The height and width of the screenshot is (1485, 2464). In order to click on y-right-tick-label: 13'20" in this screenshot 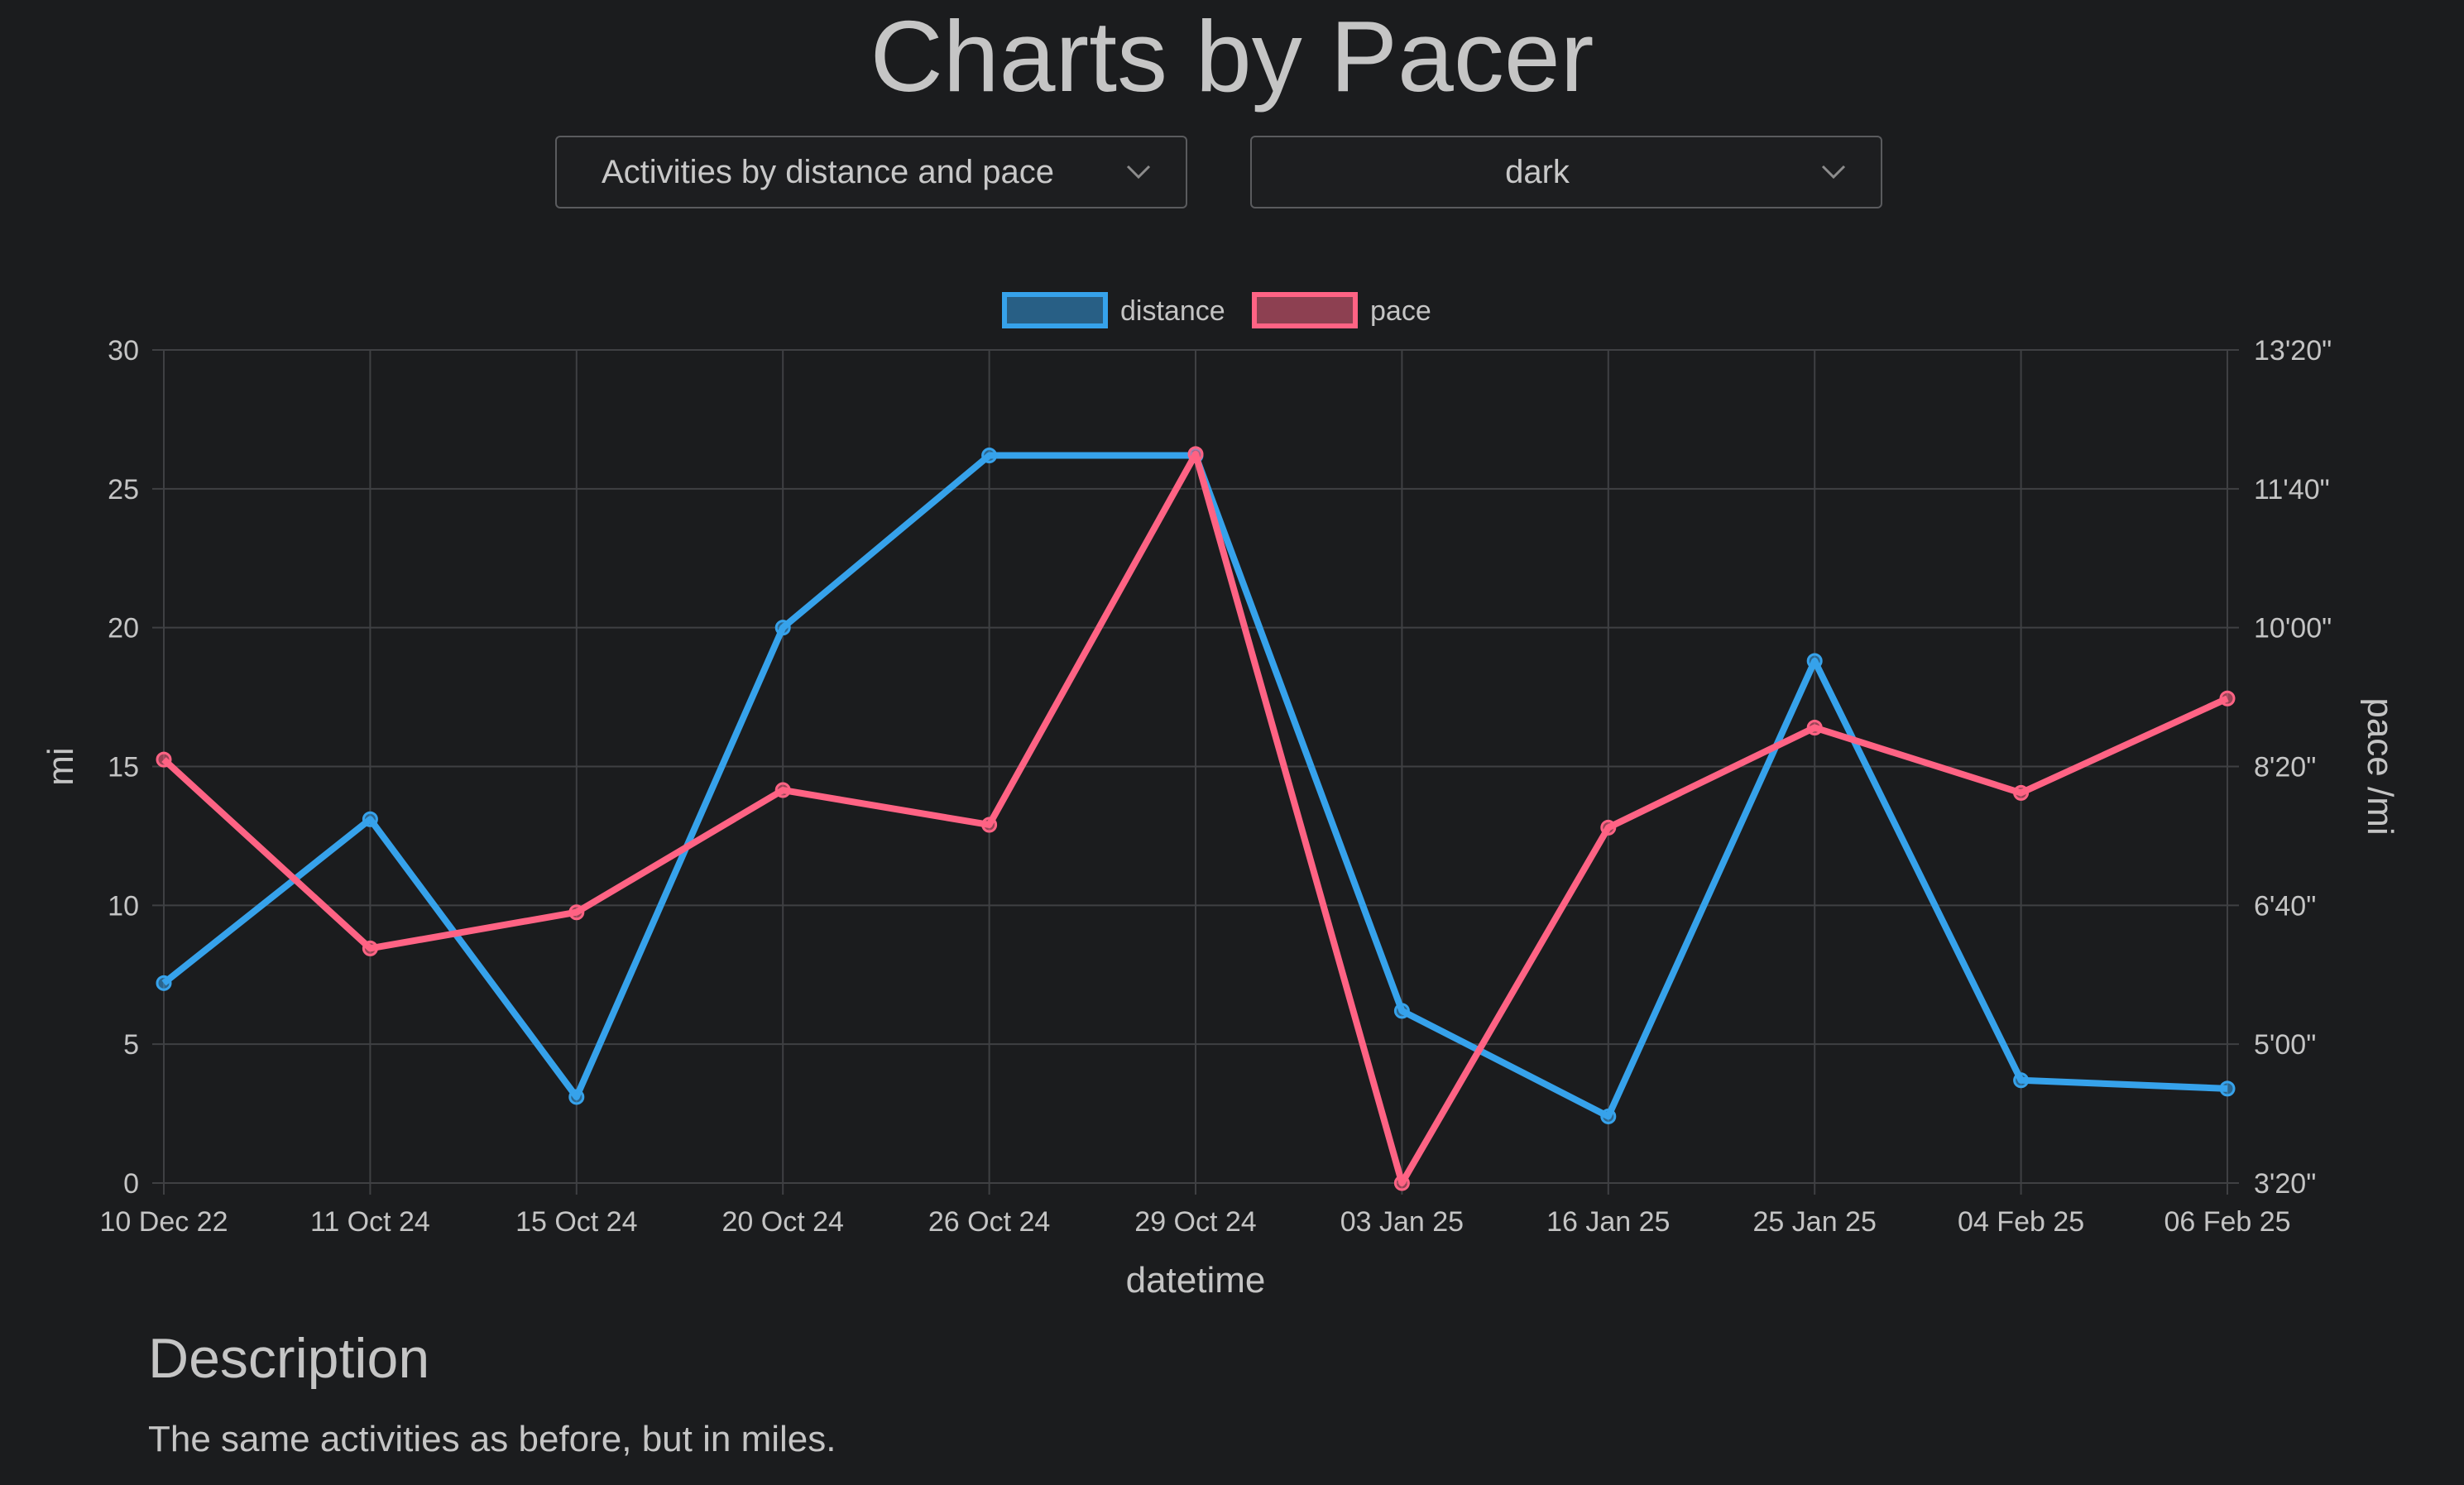, I will do `click(2293, 350)`.